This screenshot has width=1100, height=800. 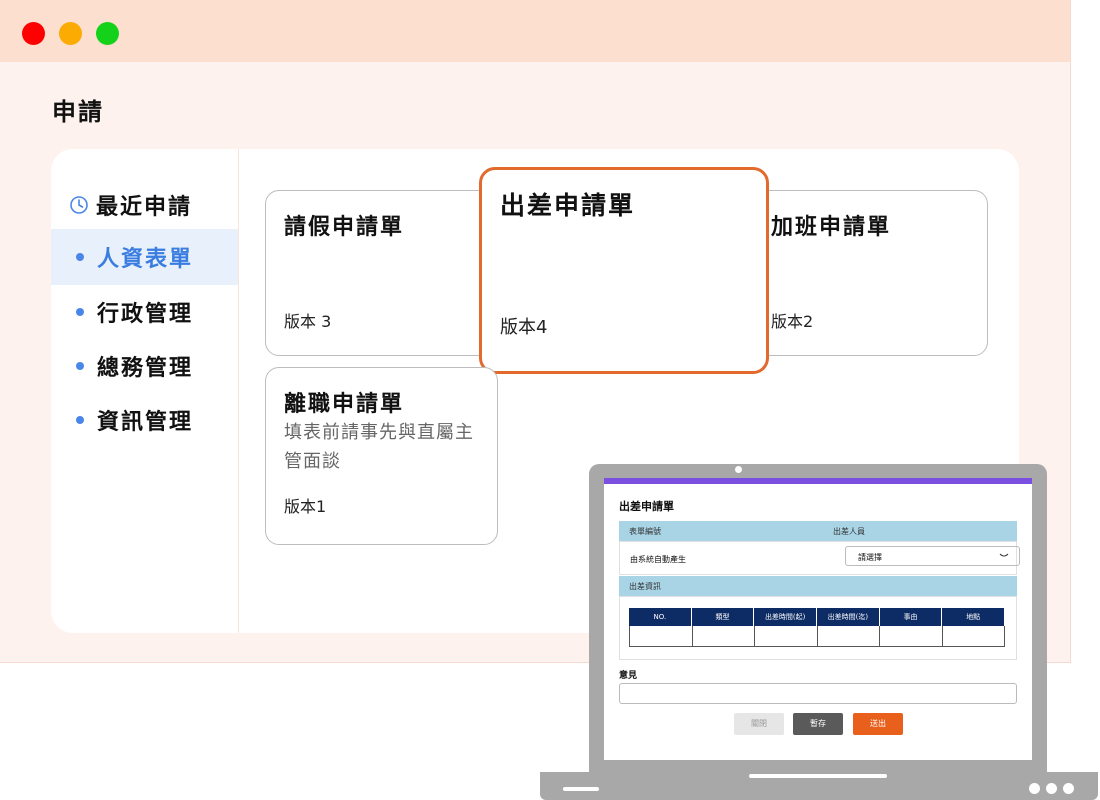 What do you see at coordinates (878, 724) in the screenshot?
I see `submit-button: 送出` at bounding box center [878, 724].